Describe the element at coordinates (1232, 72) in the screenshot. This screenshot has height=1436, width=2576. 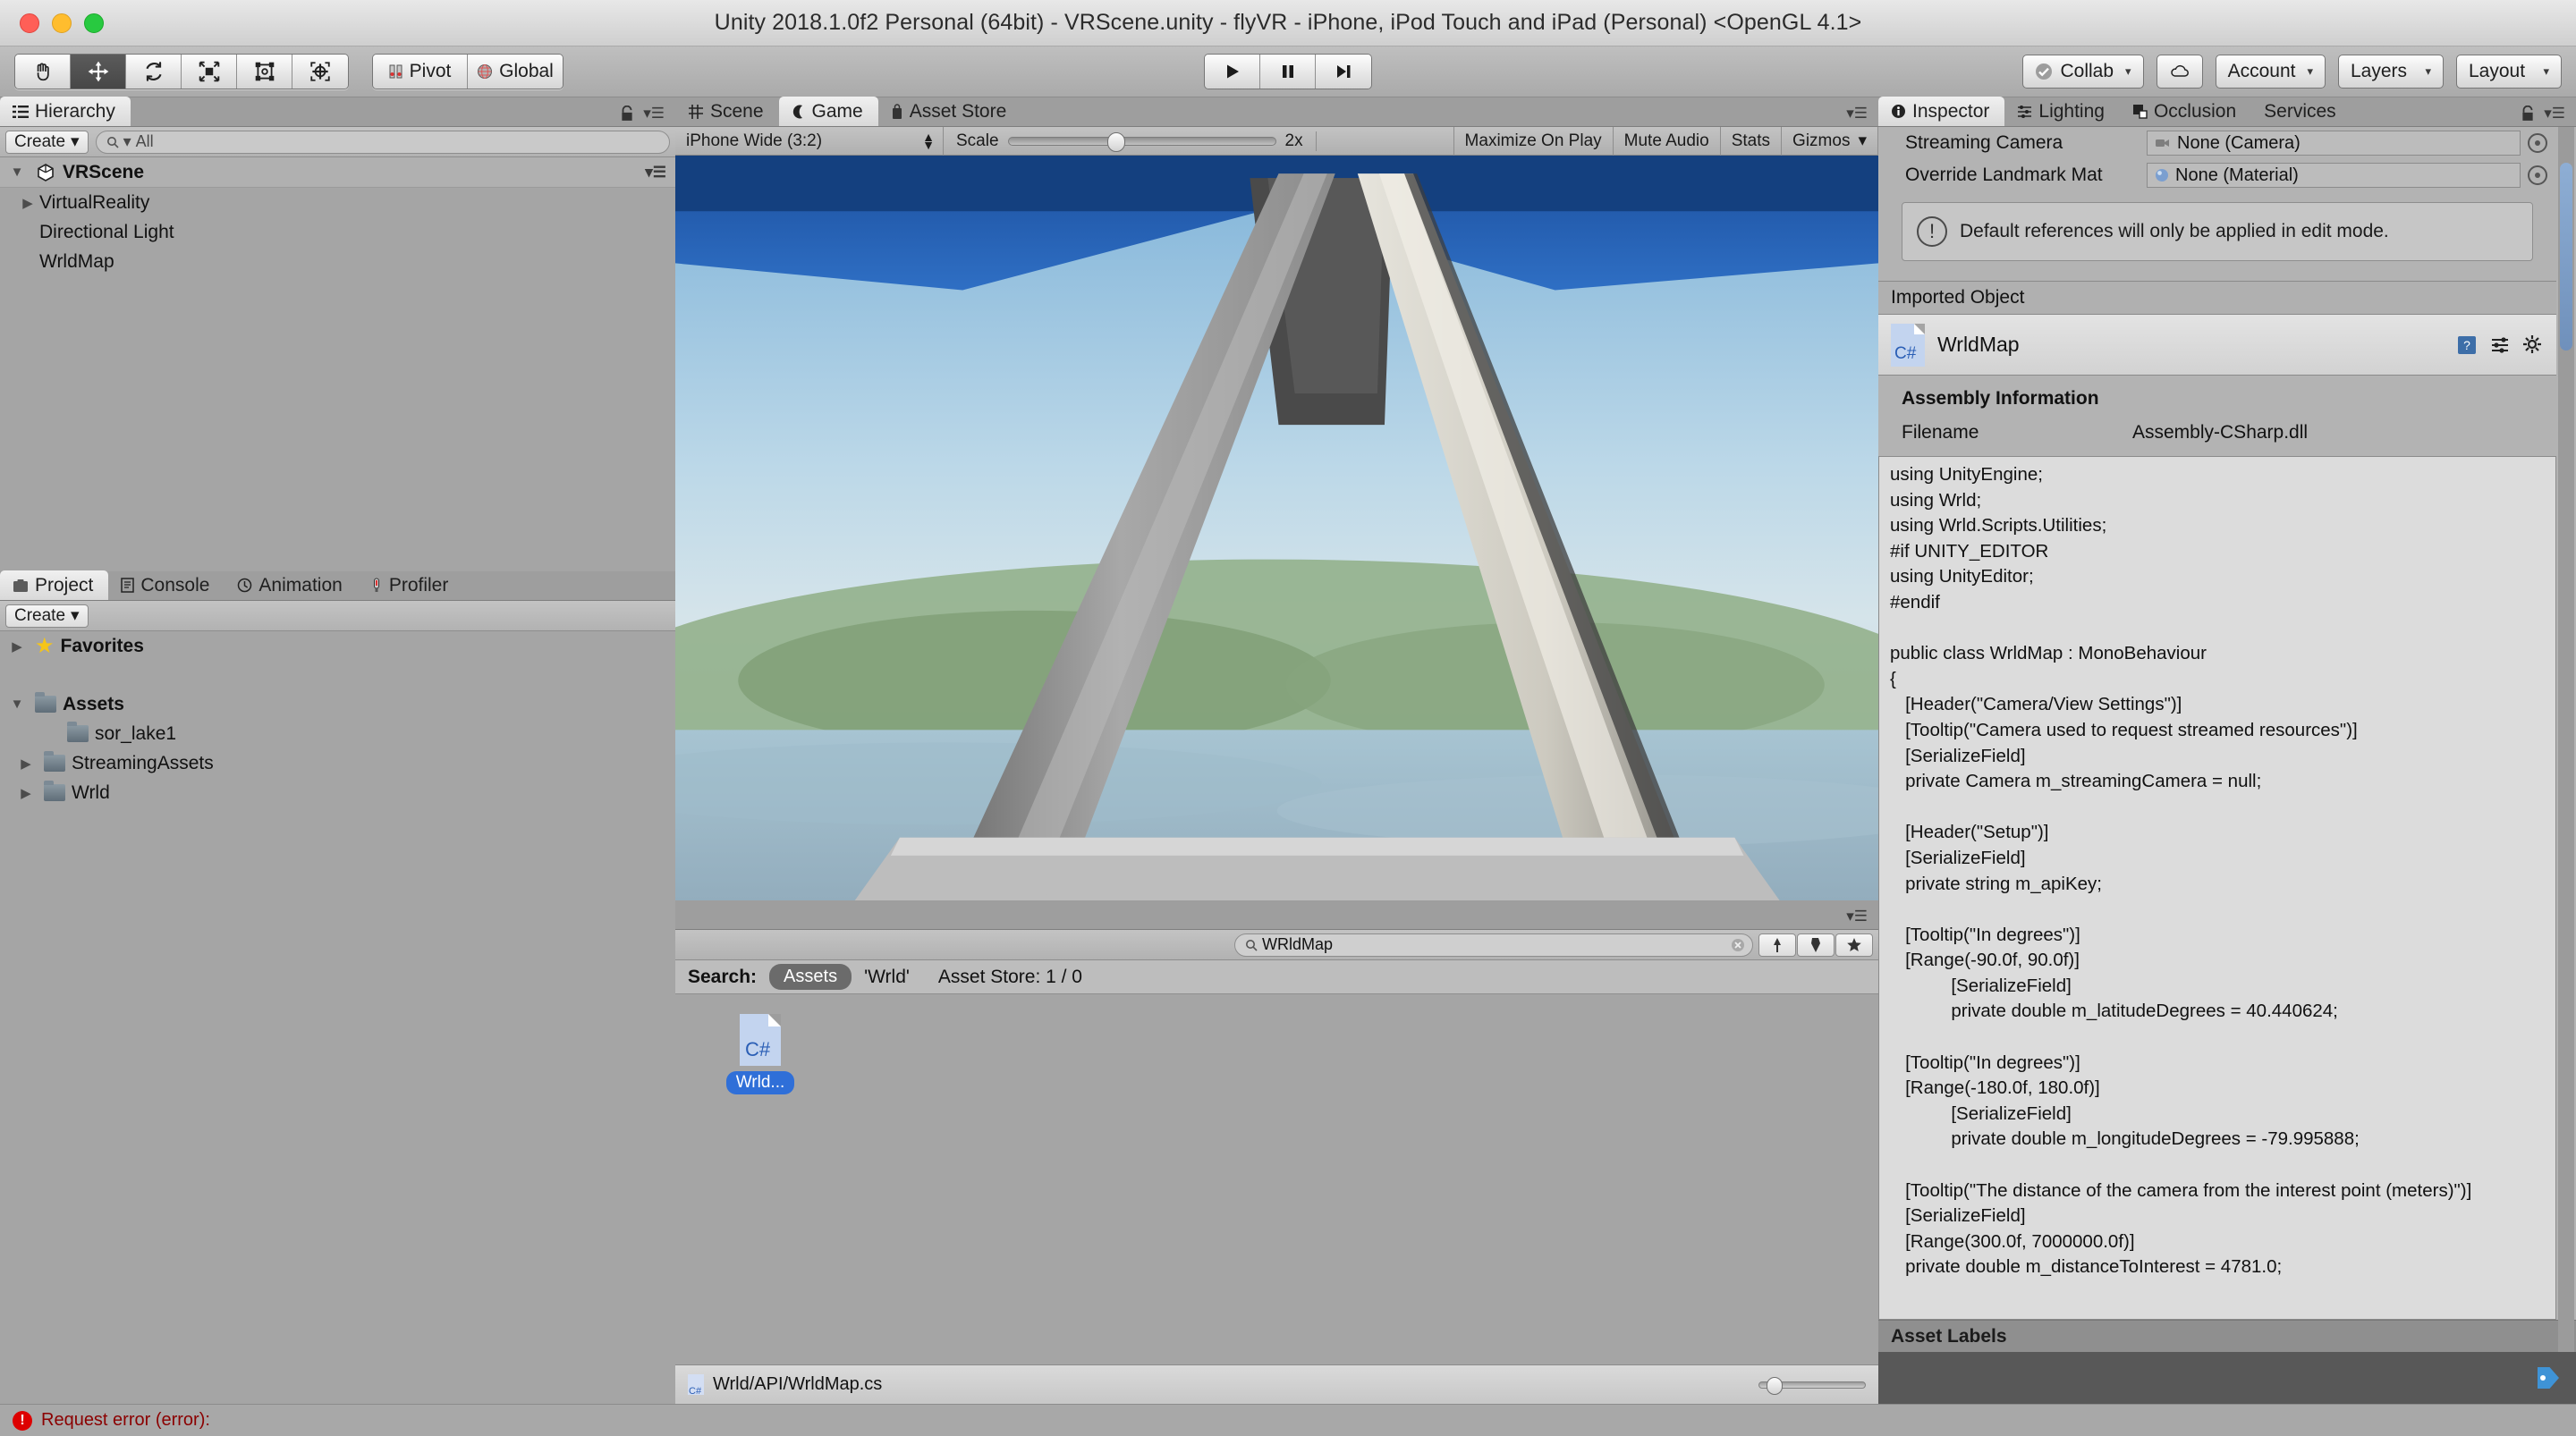
I see `play-button` at that location.